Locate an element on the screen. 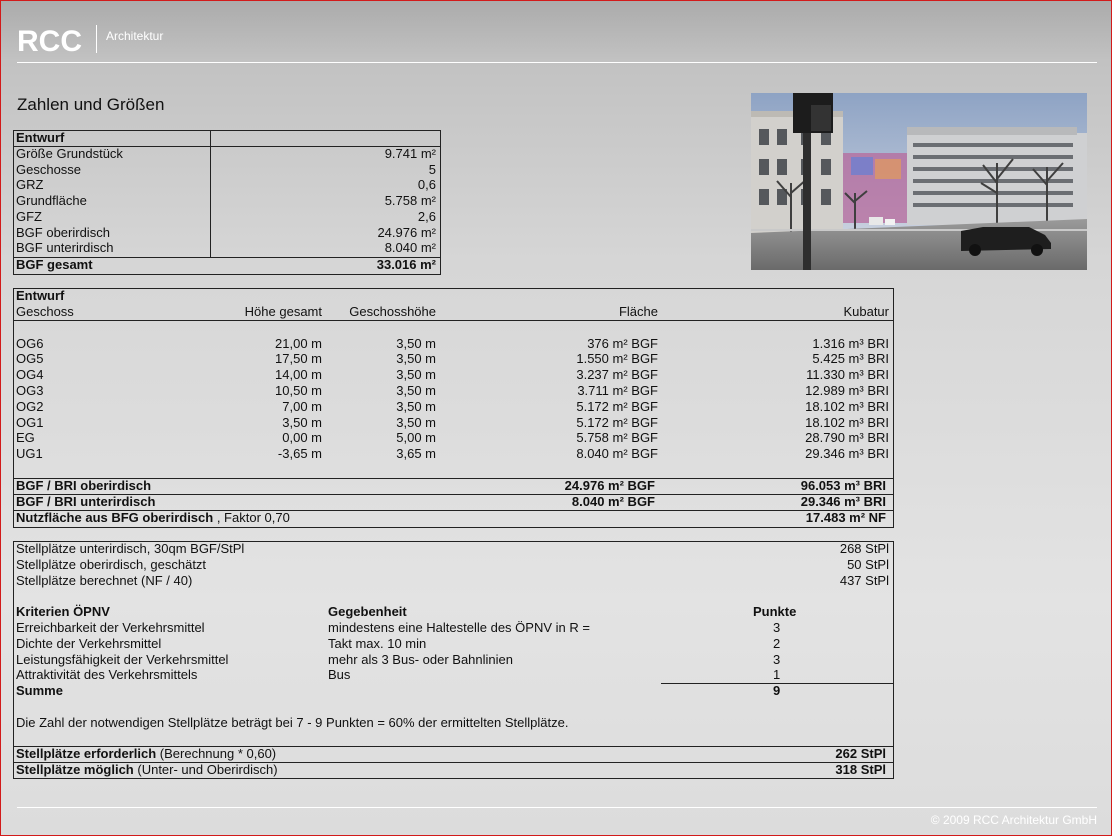  top-divider is located at coordinates (557, 62).